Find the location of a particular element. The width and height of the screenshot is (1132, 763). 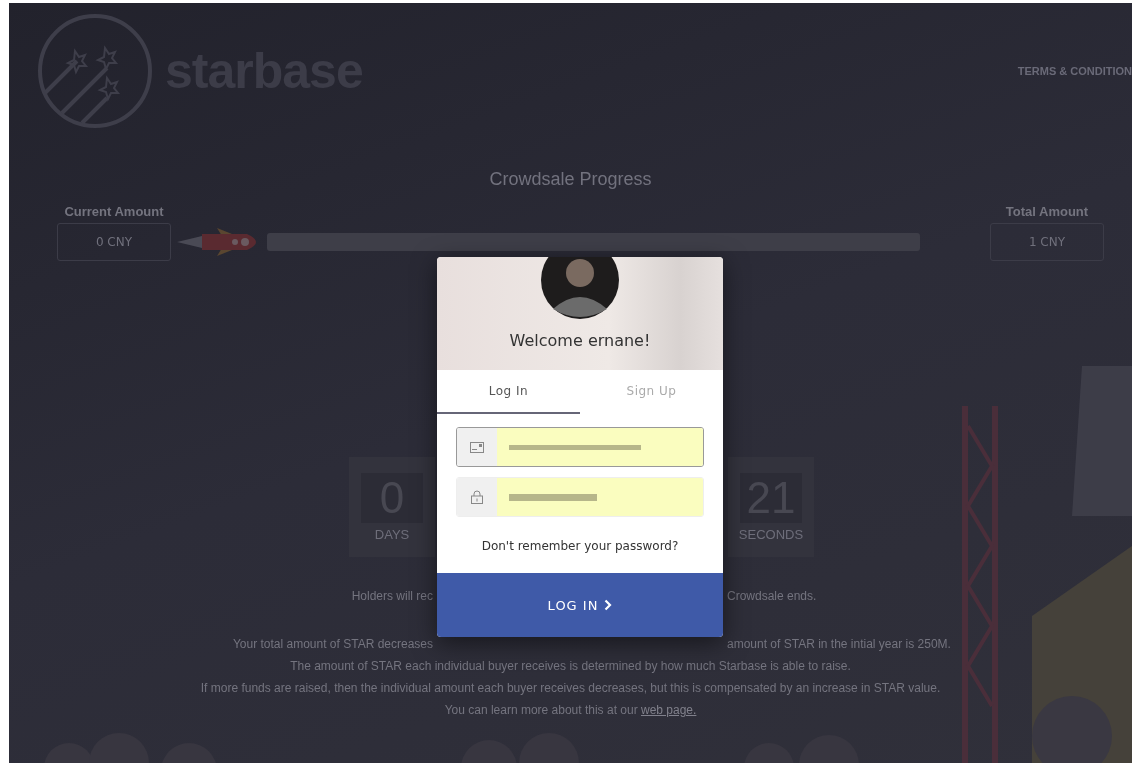

welcome-title: Welcome ernane! is located at coordinates (580, 340).